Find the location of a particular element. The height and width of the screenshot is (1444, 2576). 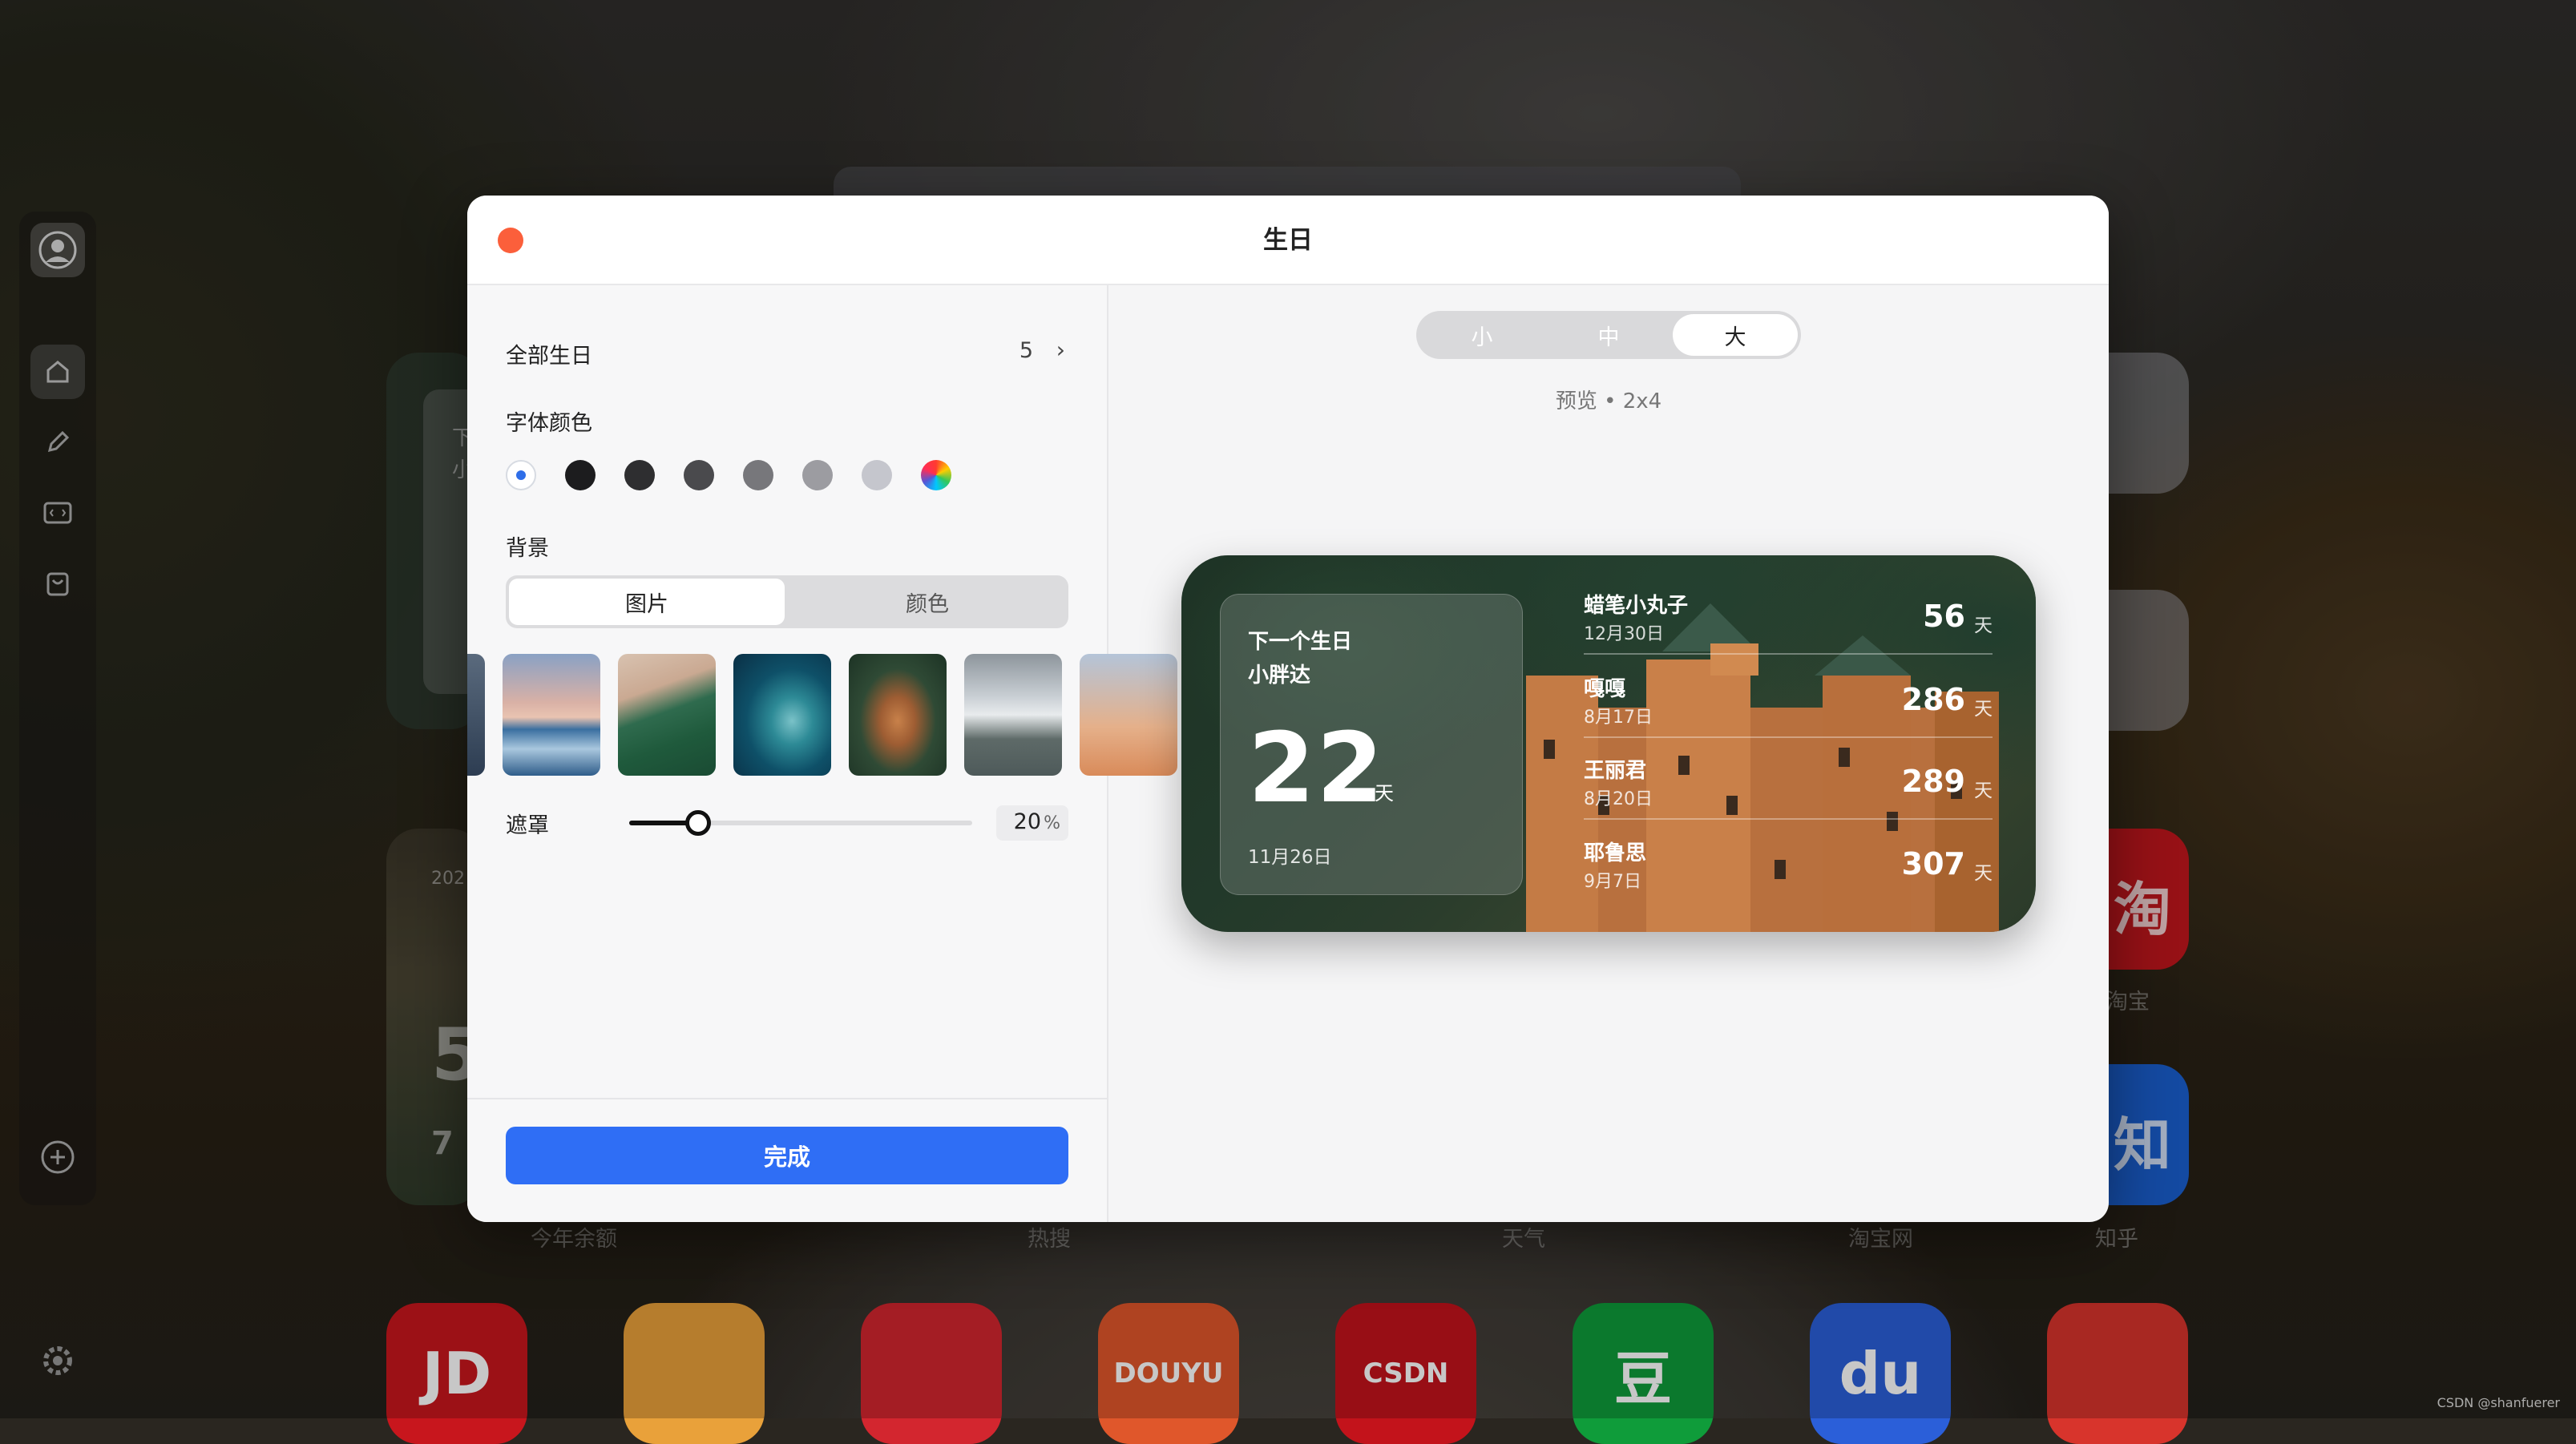

birthday-list-item: 王丽君 8月20日 289 天 is located at coordinates (1789, 794).